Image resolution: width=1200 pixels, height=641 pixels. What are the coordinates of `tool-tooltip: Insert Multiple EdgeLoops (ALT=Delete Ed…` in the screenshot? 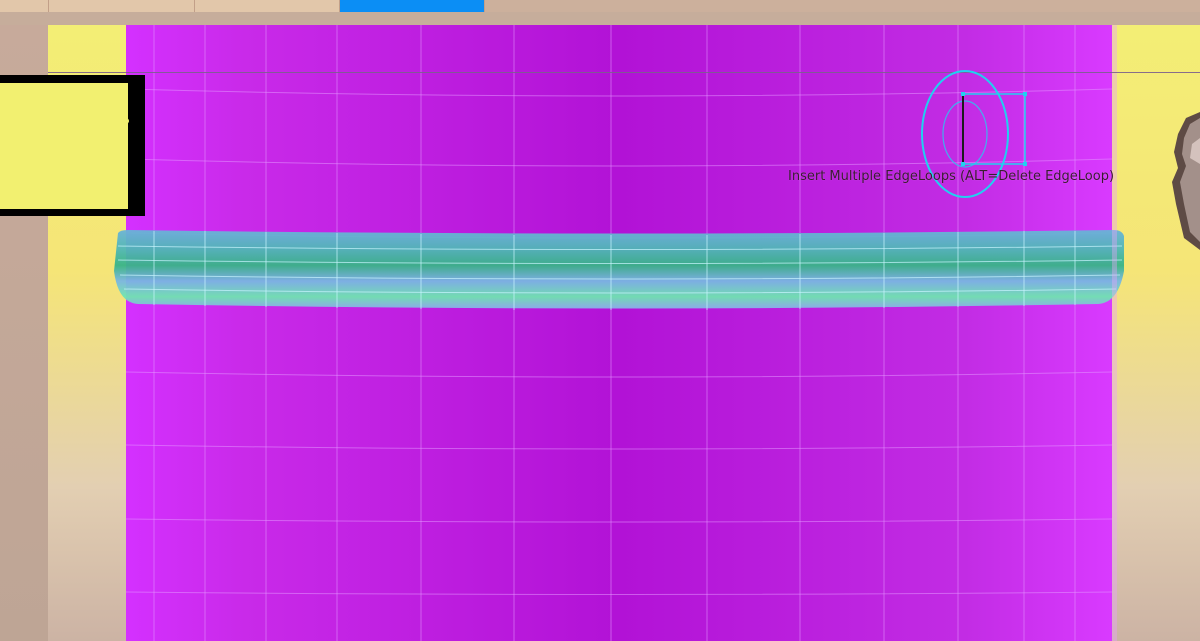 It's located at (951, 176).